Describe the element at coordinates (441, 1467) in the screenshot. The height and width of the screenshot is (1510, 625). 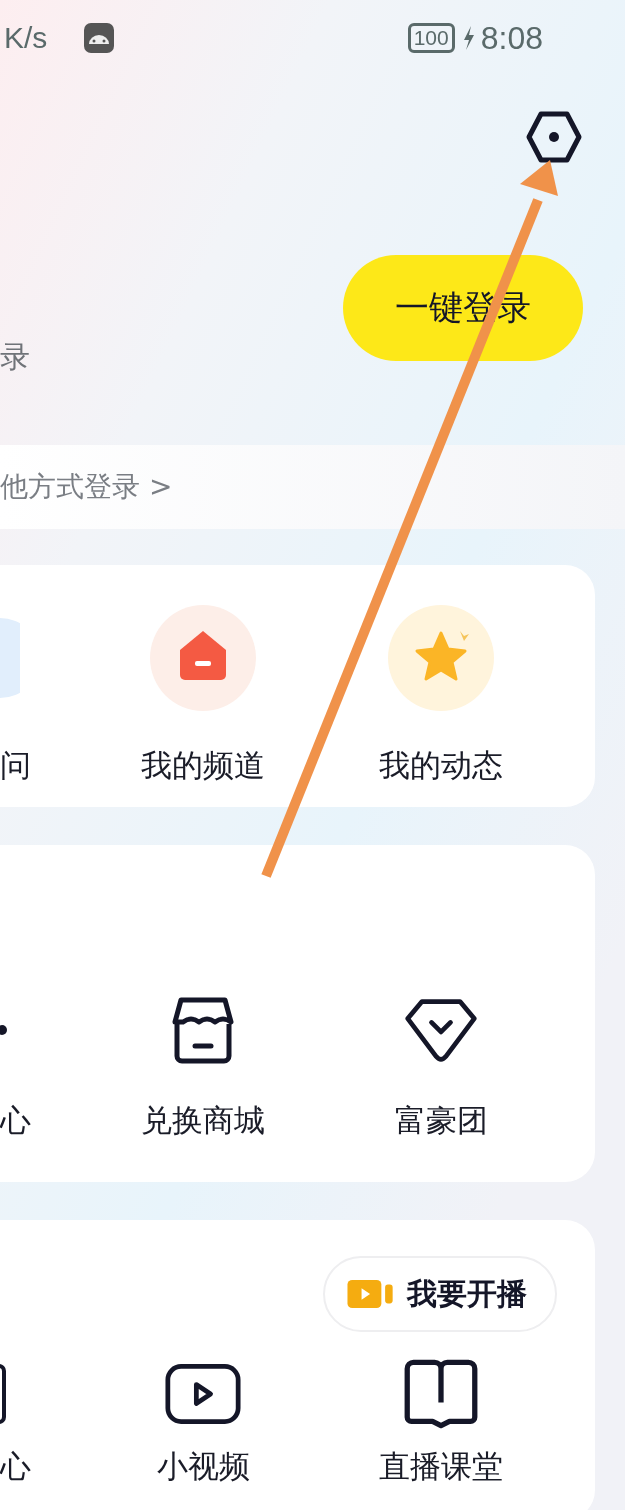
I see `menu-item-label: 直播课堂` at that location.